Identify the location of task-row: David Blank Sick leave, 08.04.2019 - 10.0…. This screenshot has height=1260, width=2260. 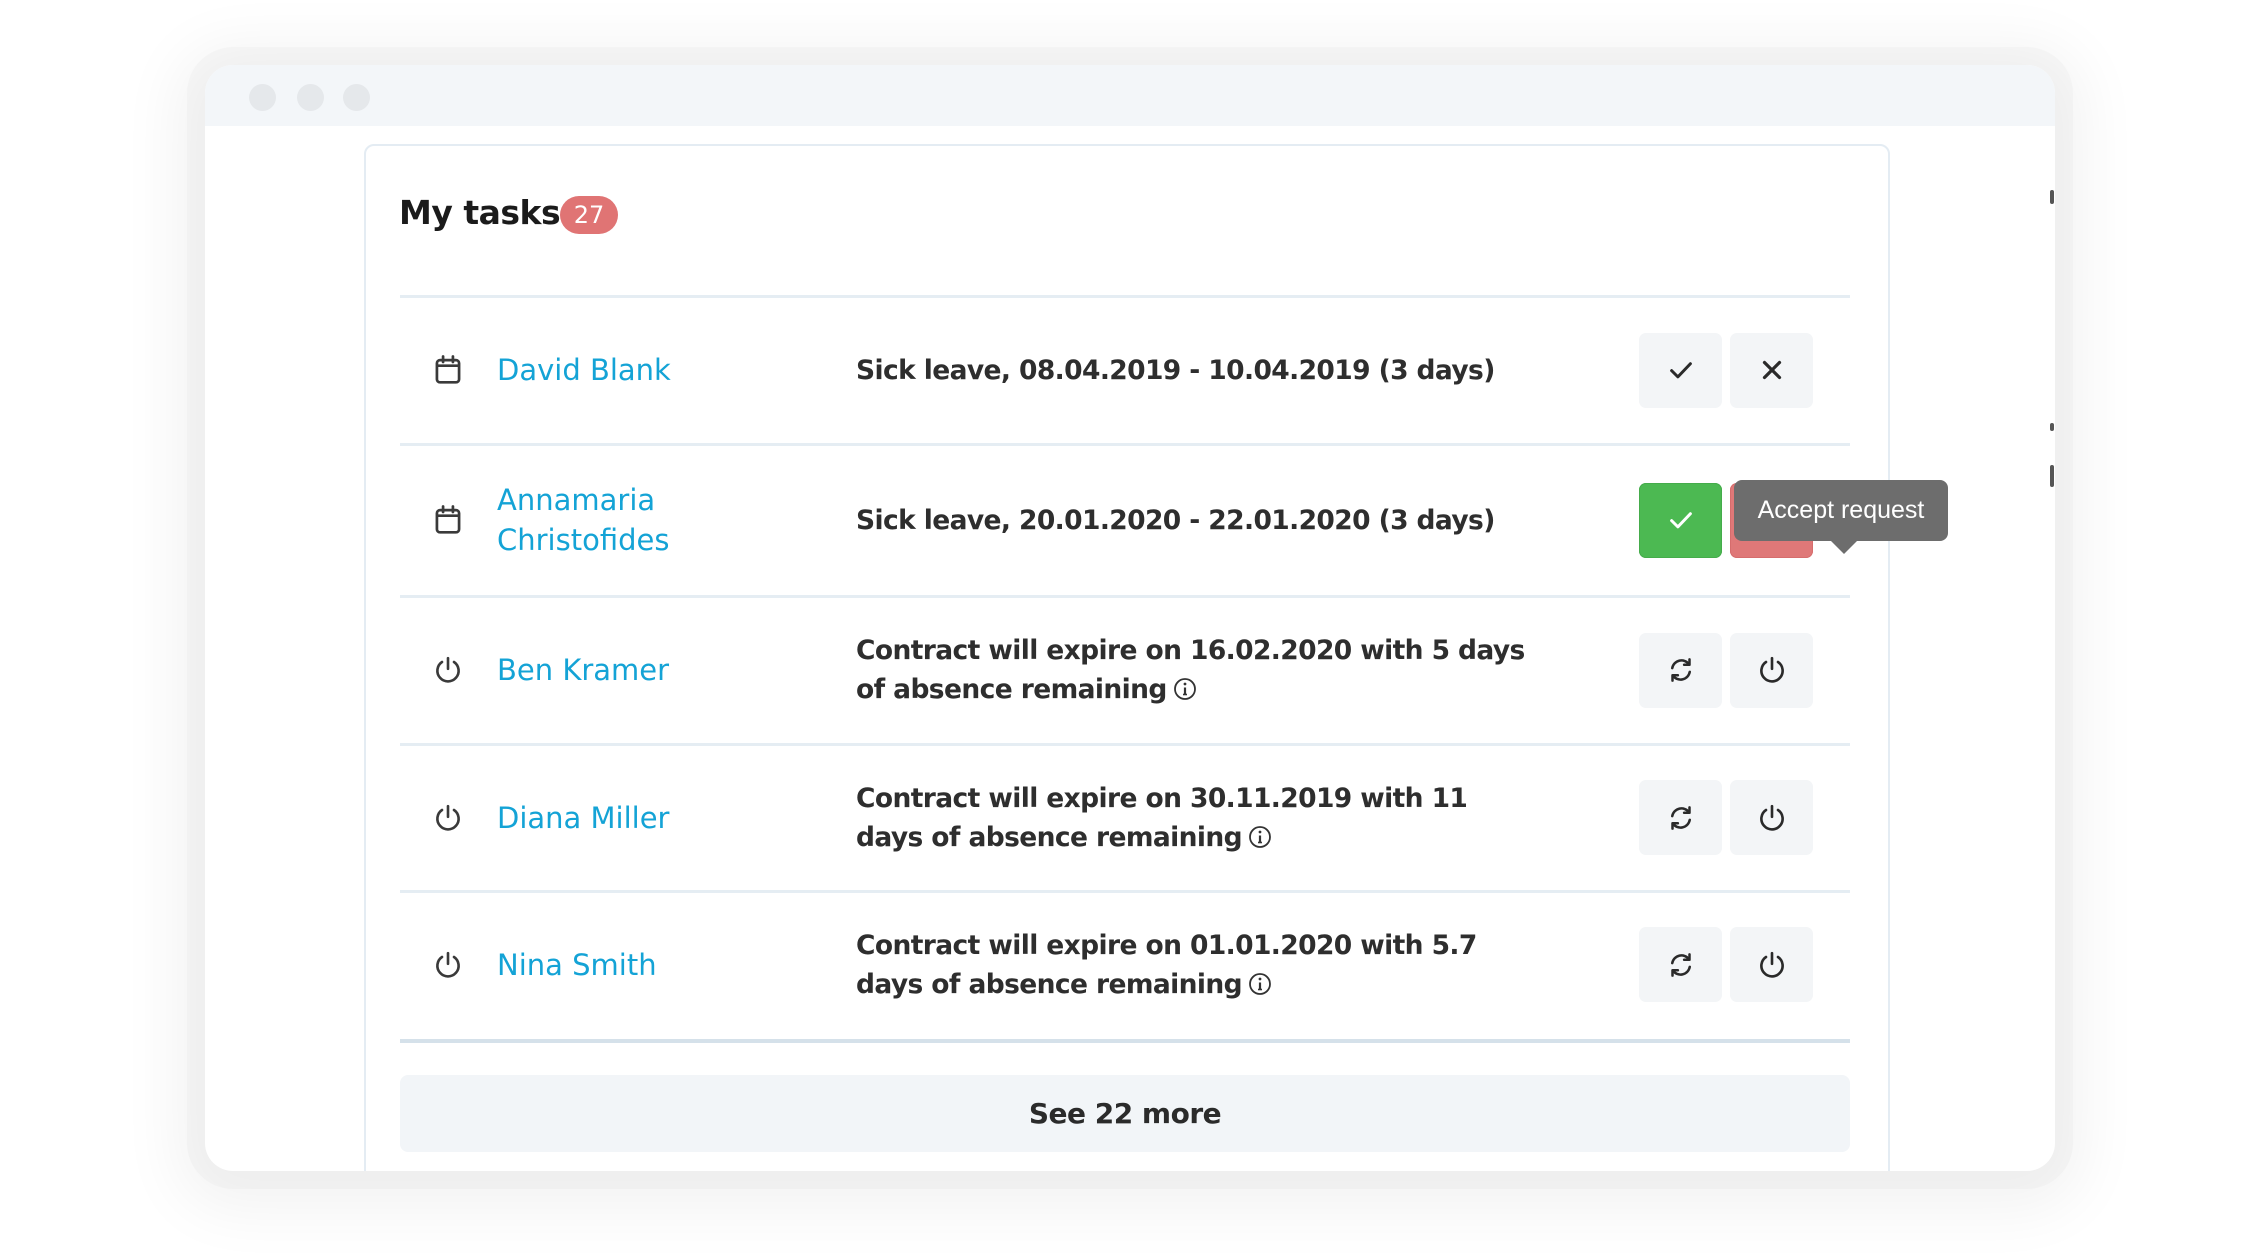
(1125, 370).